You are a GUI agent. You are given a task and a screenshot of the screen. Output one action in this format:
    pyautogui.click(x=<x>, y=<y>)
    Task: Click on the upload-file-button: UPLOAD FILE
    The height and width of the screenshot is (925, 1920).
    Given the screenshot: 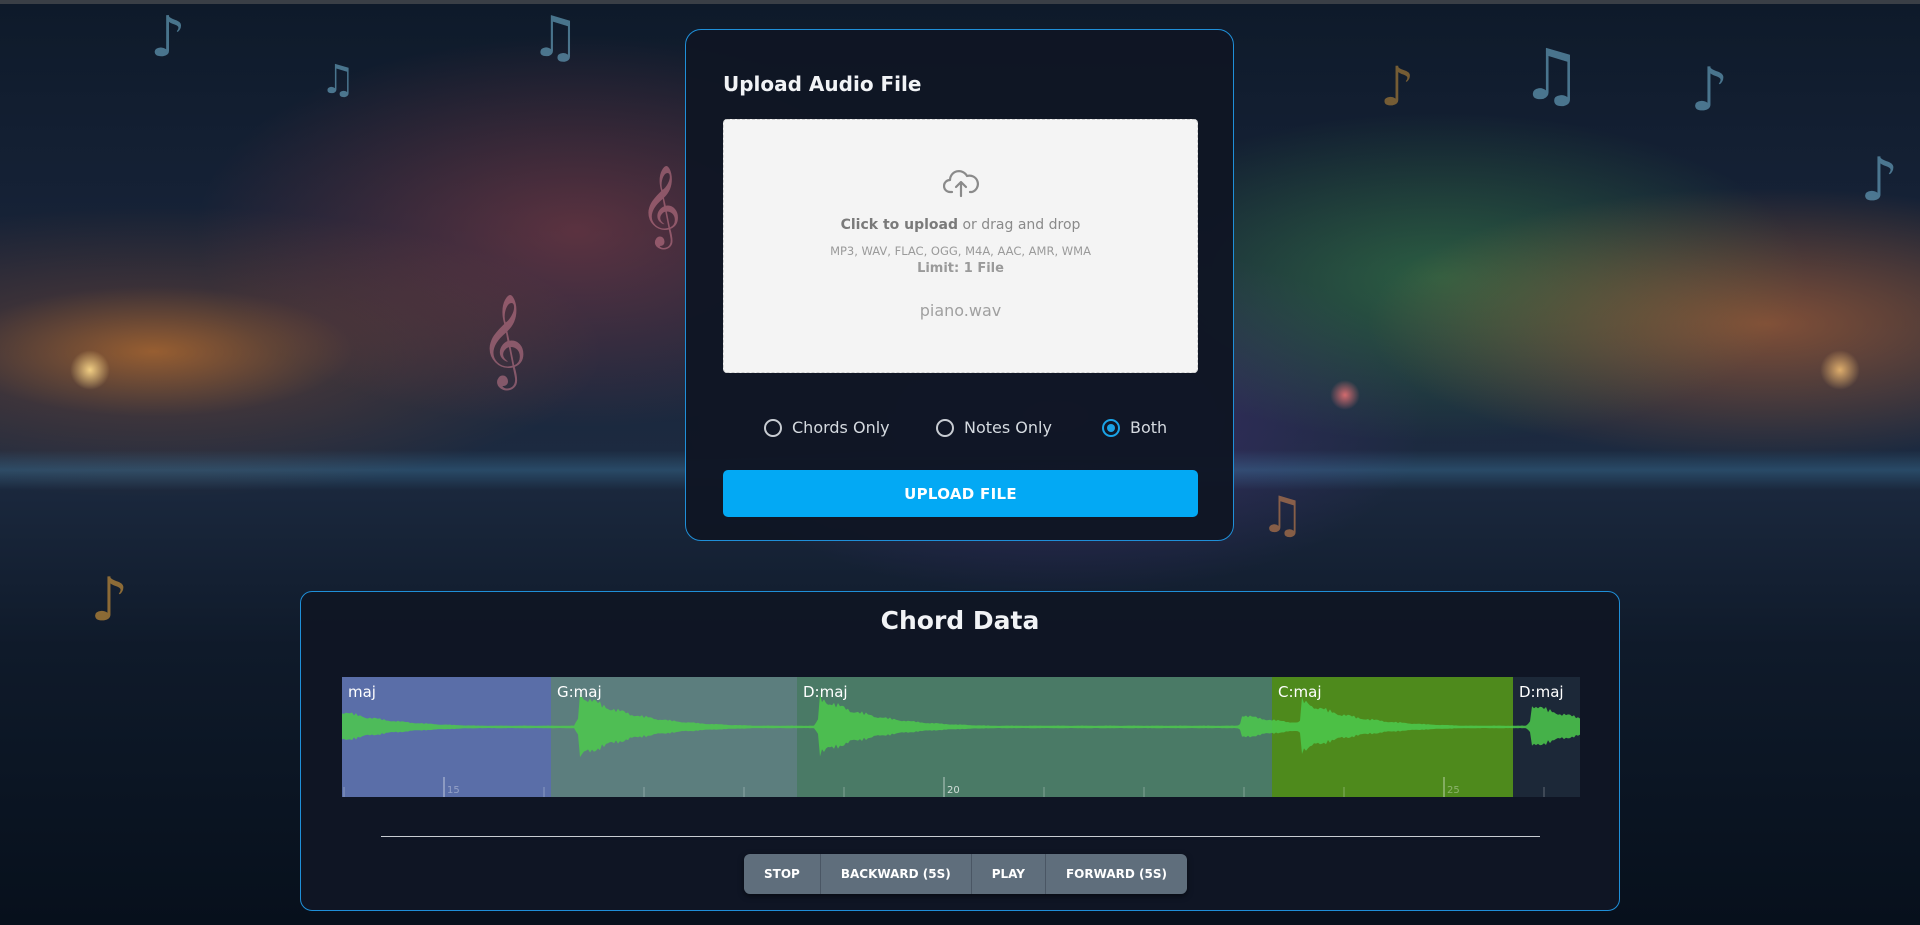 What is the action you would take?
    pyautogui.click(x=960, y=493)
    